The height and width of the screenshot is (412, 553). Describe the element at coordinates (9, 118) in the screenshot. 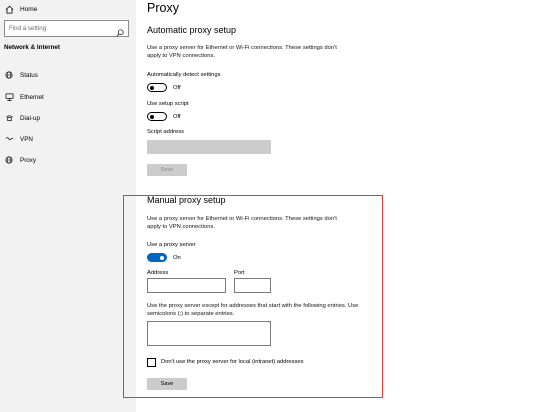

I see `dialup-icon` at that location.